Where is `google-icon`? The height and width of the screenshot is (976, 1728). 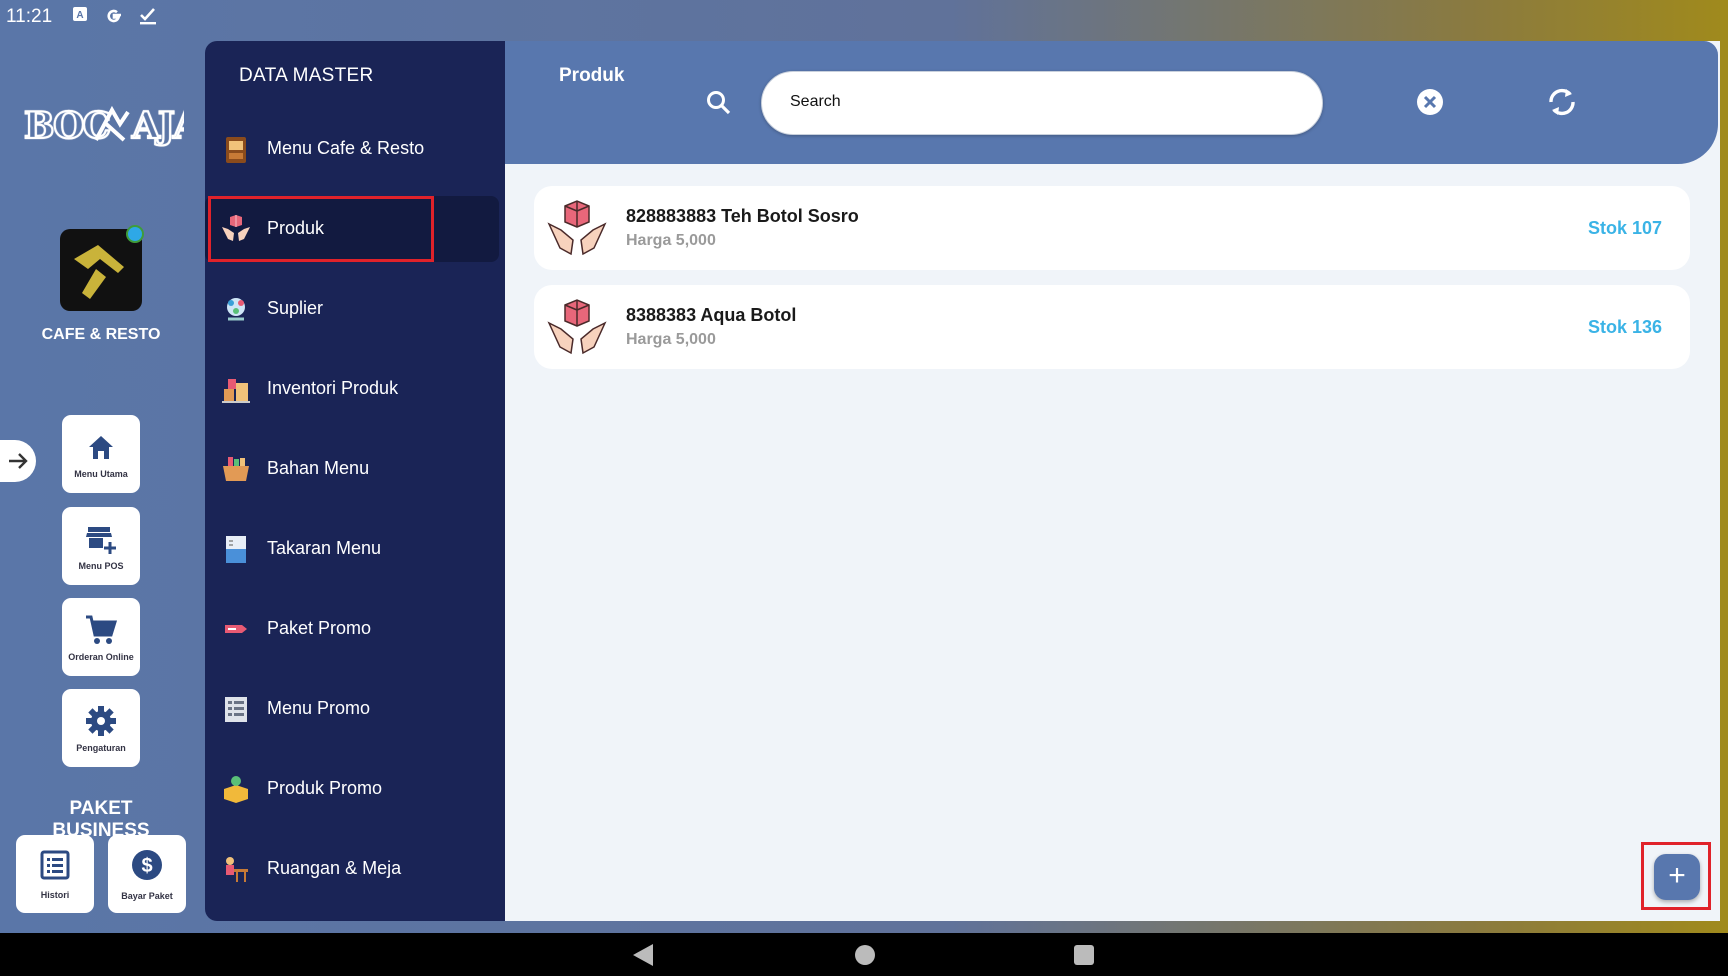 google-icon is located at coordinates (114, 19).